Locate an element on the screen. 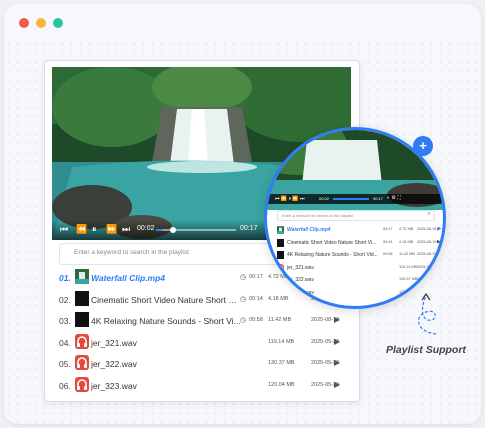 The width and height of the screenshot is (485, 428). seek-handle is located at coordinates (173, 230).